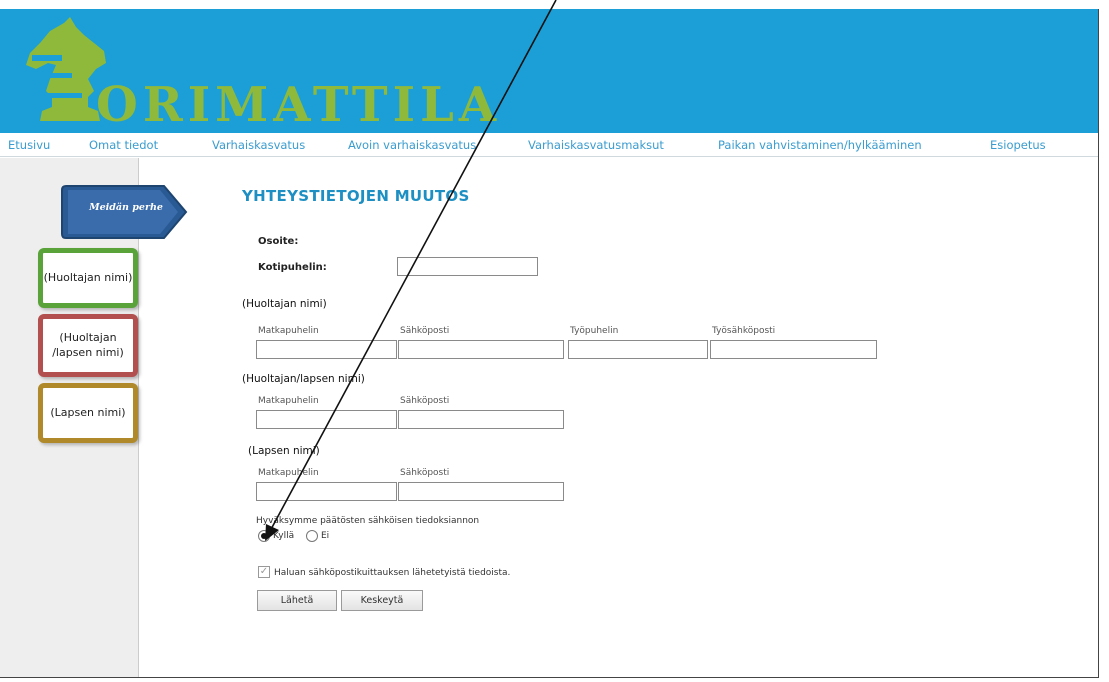 The height and width of the screenshot is (682, 1109). Describe the element at coordinates (326, 491) in the screenshot. I see `lapsi-matkapuhelin-input` at that location.